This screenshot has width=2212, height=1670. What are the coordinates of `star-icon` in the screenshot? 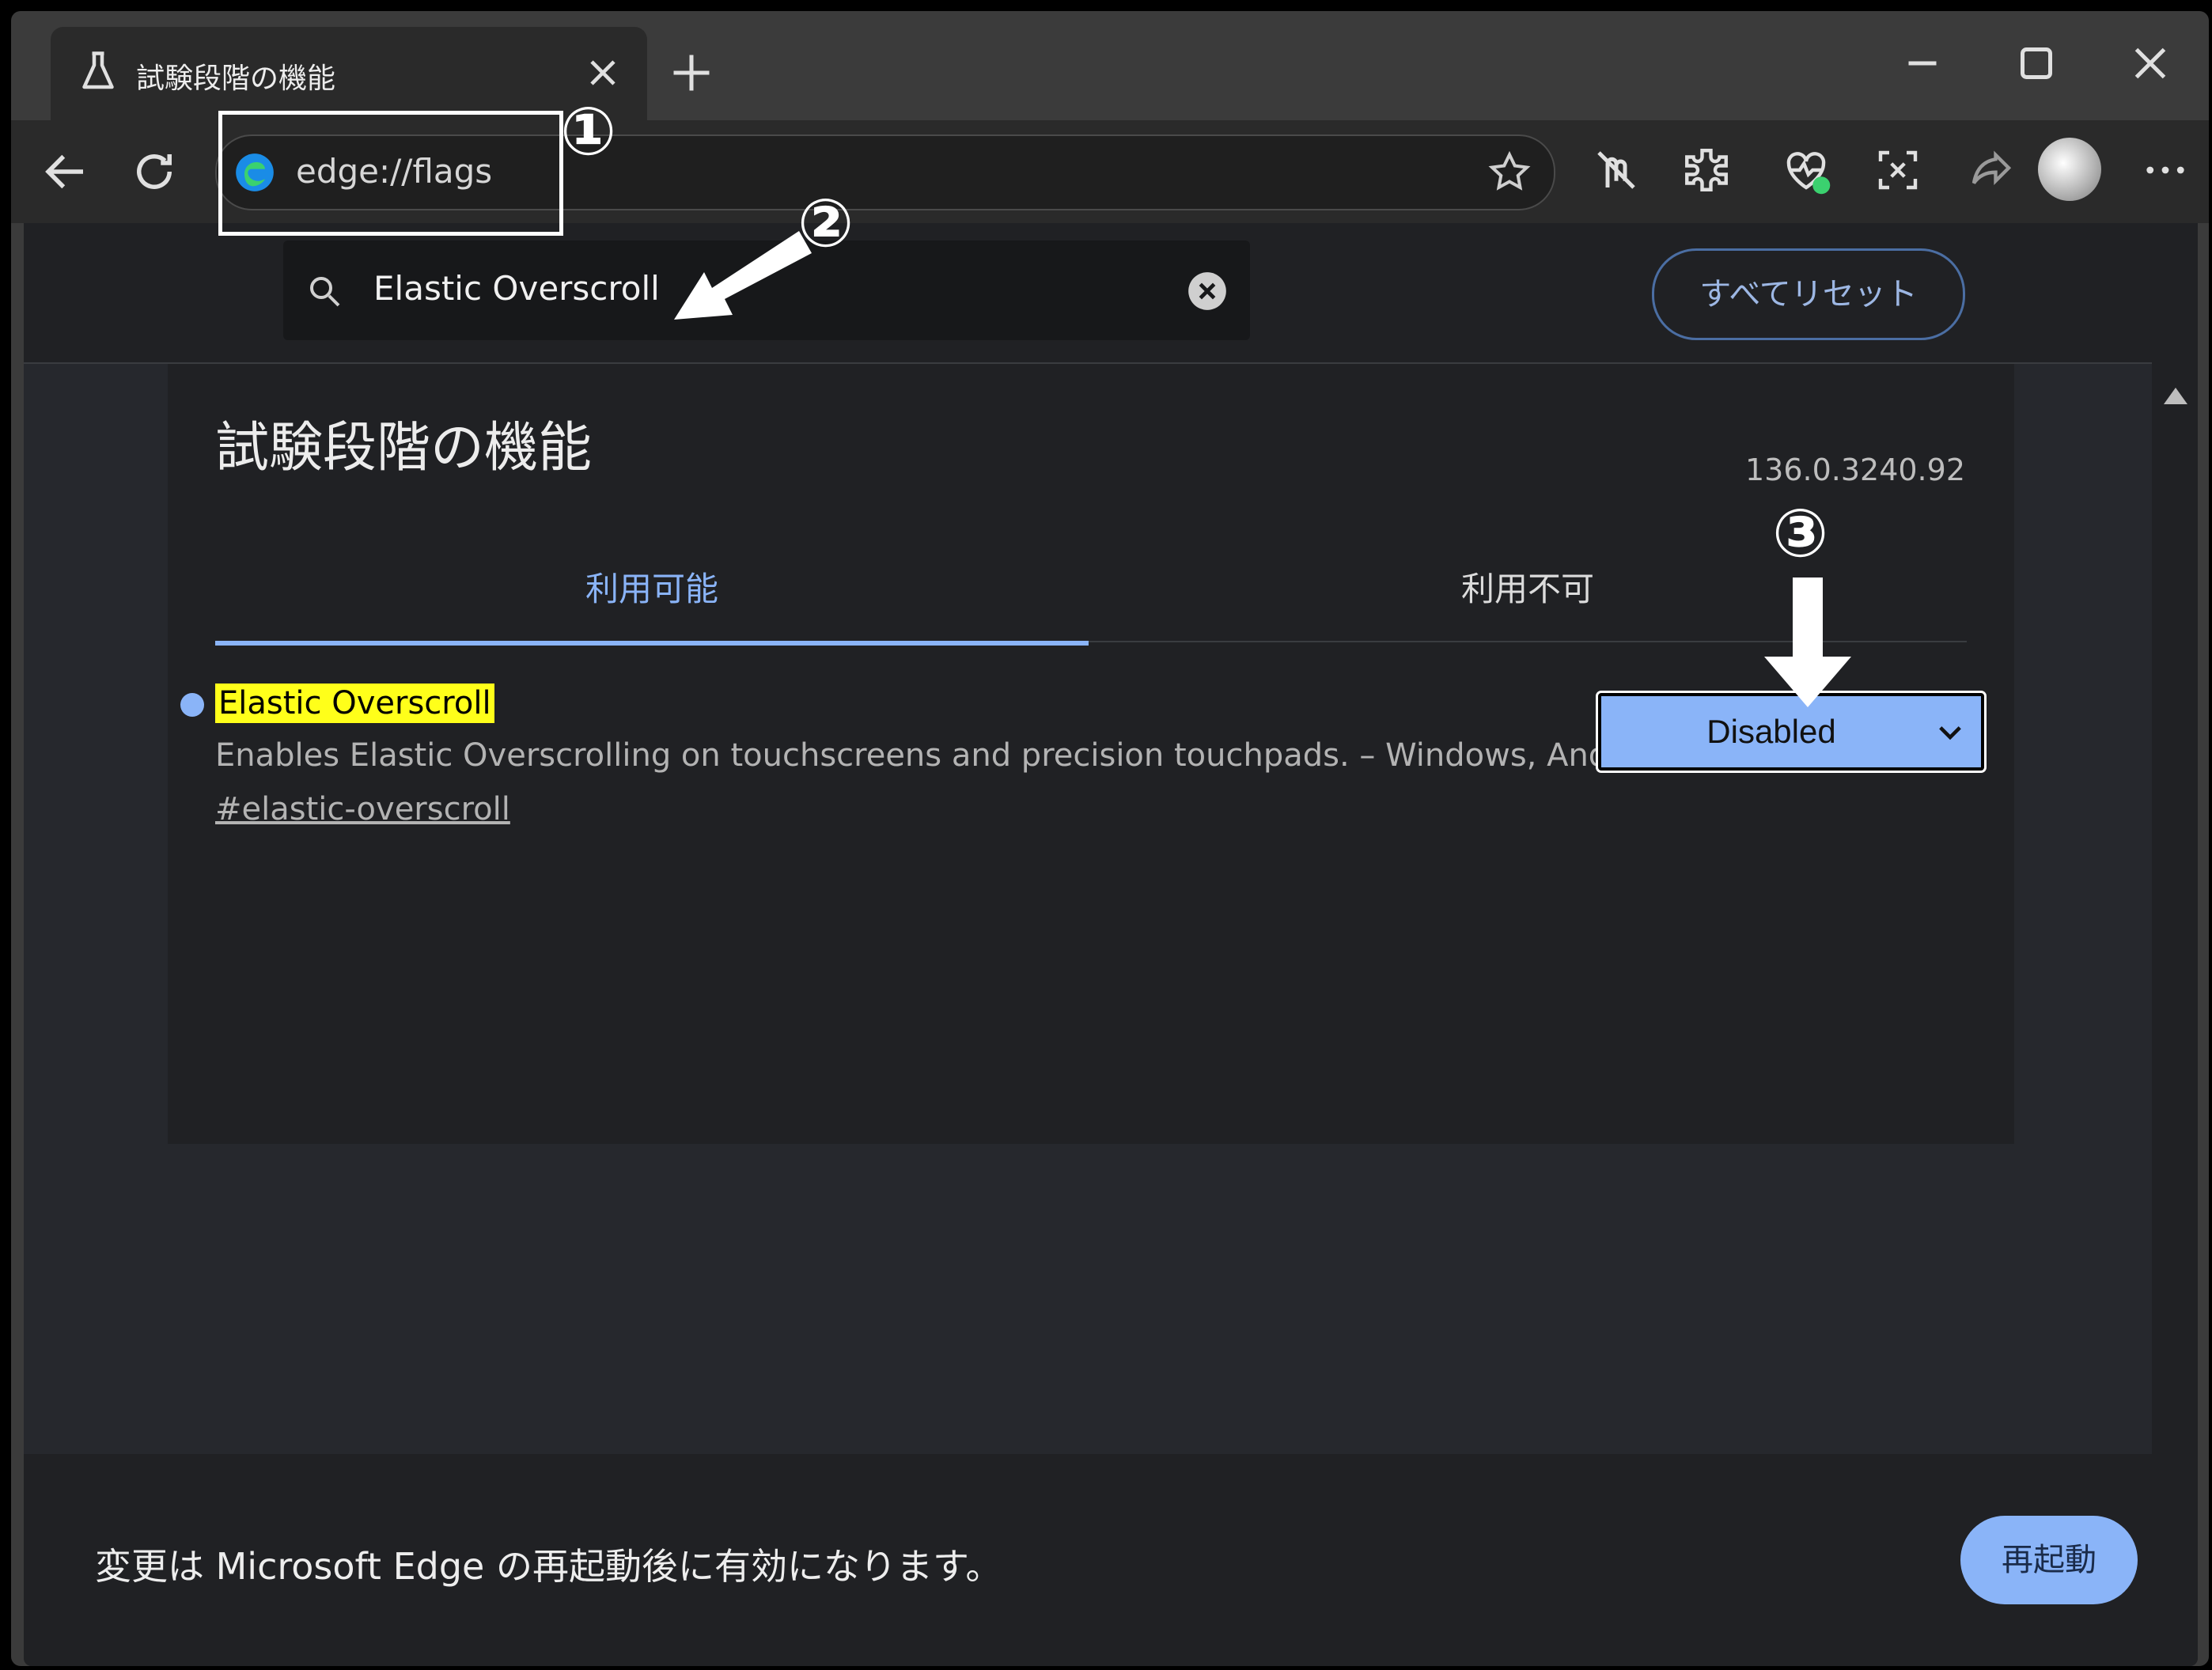 It's located at (1510, 172).